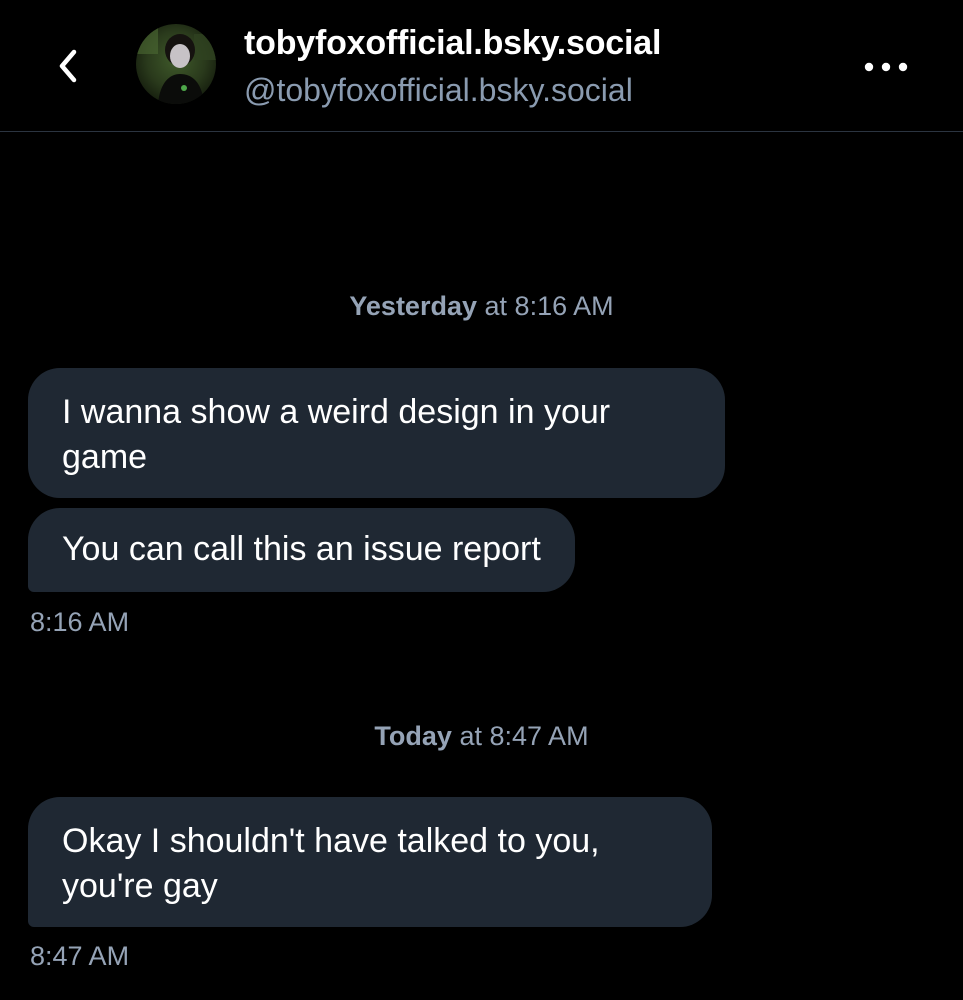 This screenshot has width=963, height=1000. What do you see at coordinates (564, 306) in the screenshot?
I see `date-divider-time: 8:16 AM` at bounding box center [564, 306].